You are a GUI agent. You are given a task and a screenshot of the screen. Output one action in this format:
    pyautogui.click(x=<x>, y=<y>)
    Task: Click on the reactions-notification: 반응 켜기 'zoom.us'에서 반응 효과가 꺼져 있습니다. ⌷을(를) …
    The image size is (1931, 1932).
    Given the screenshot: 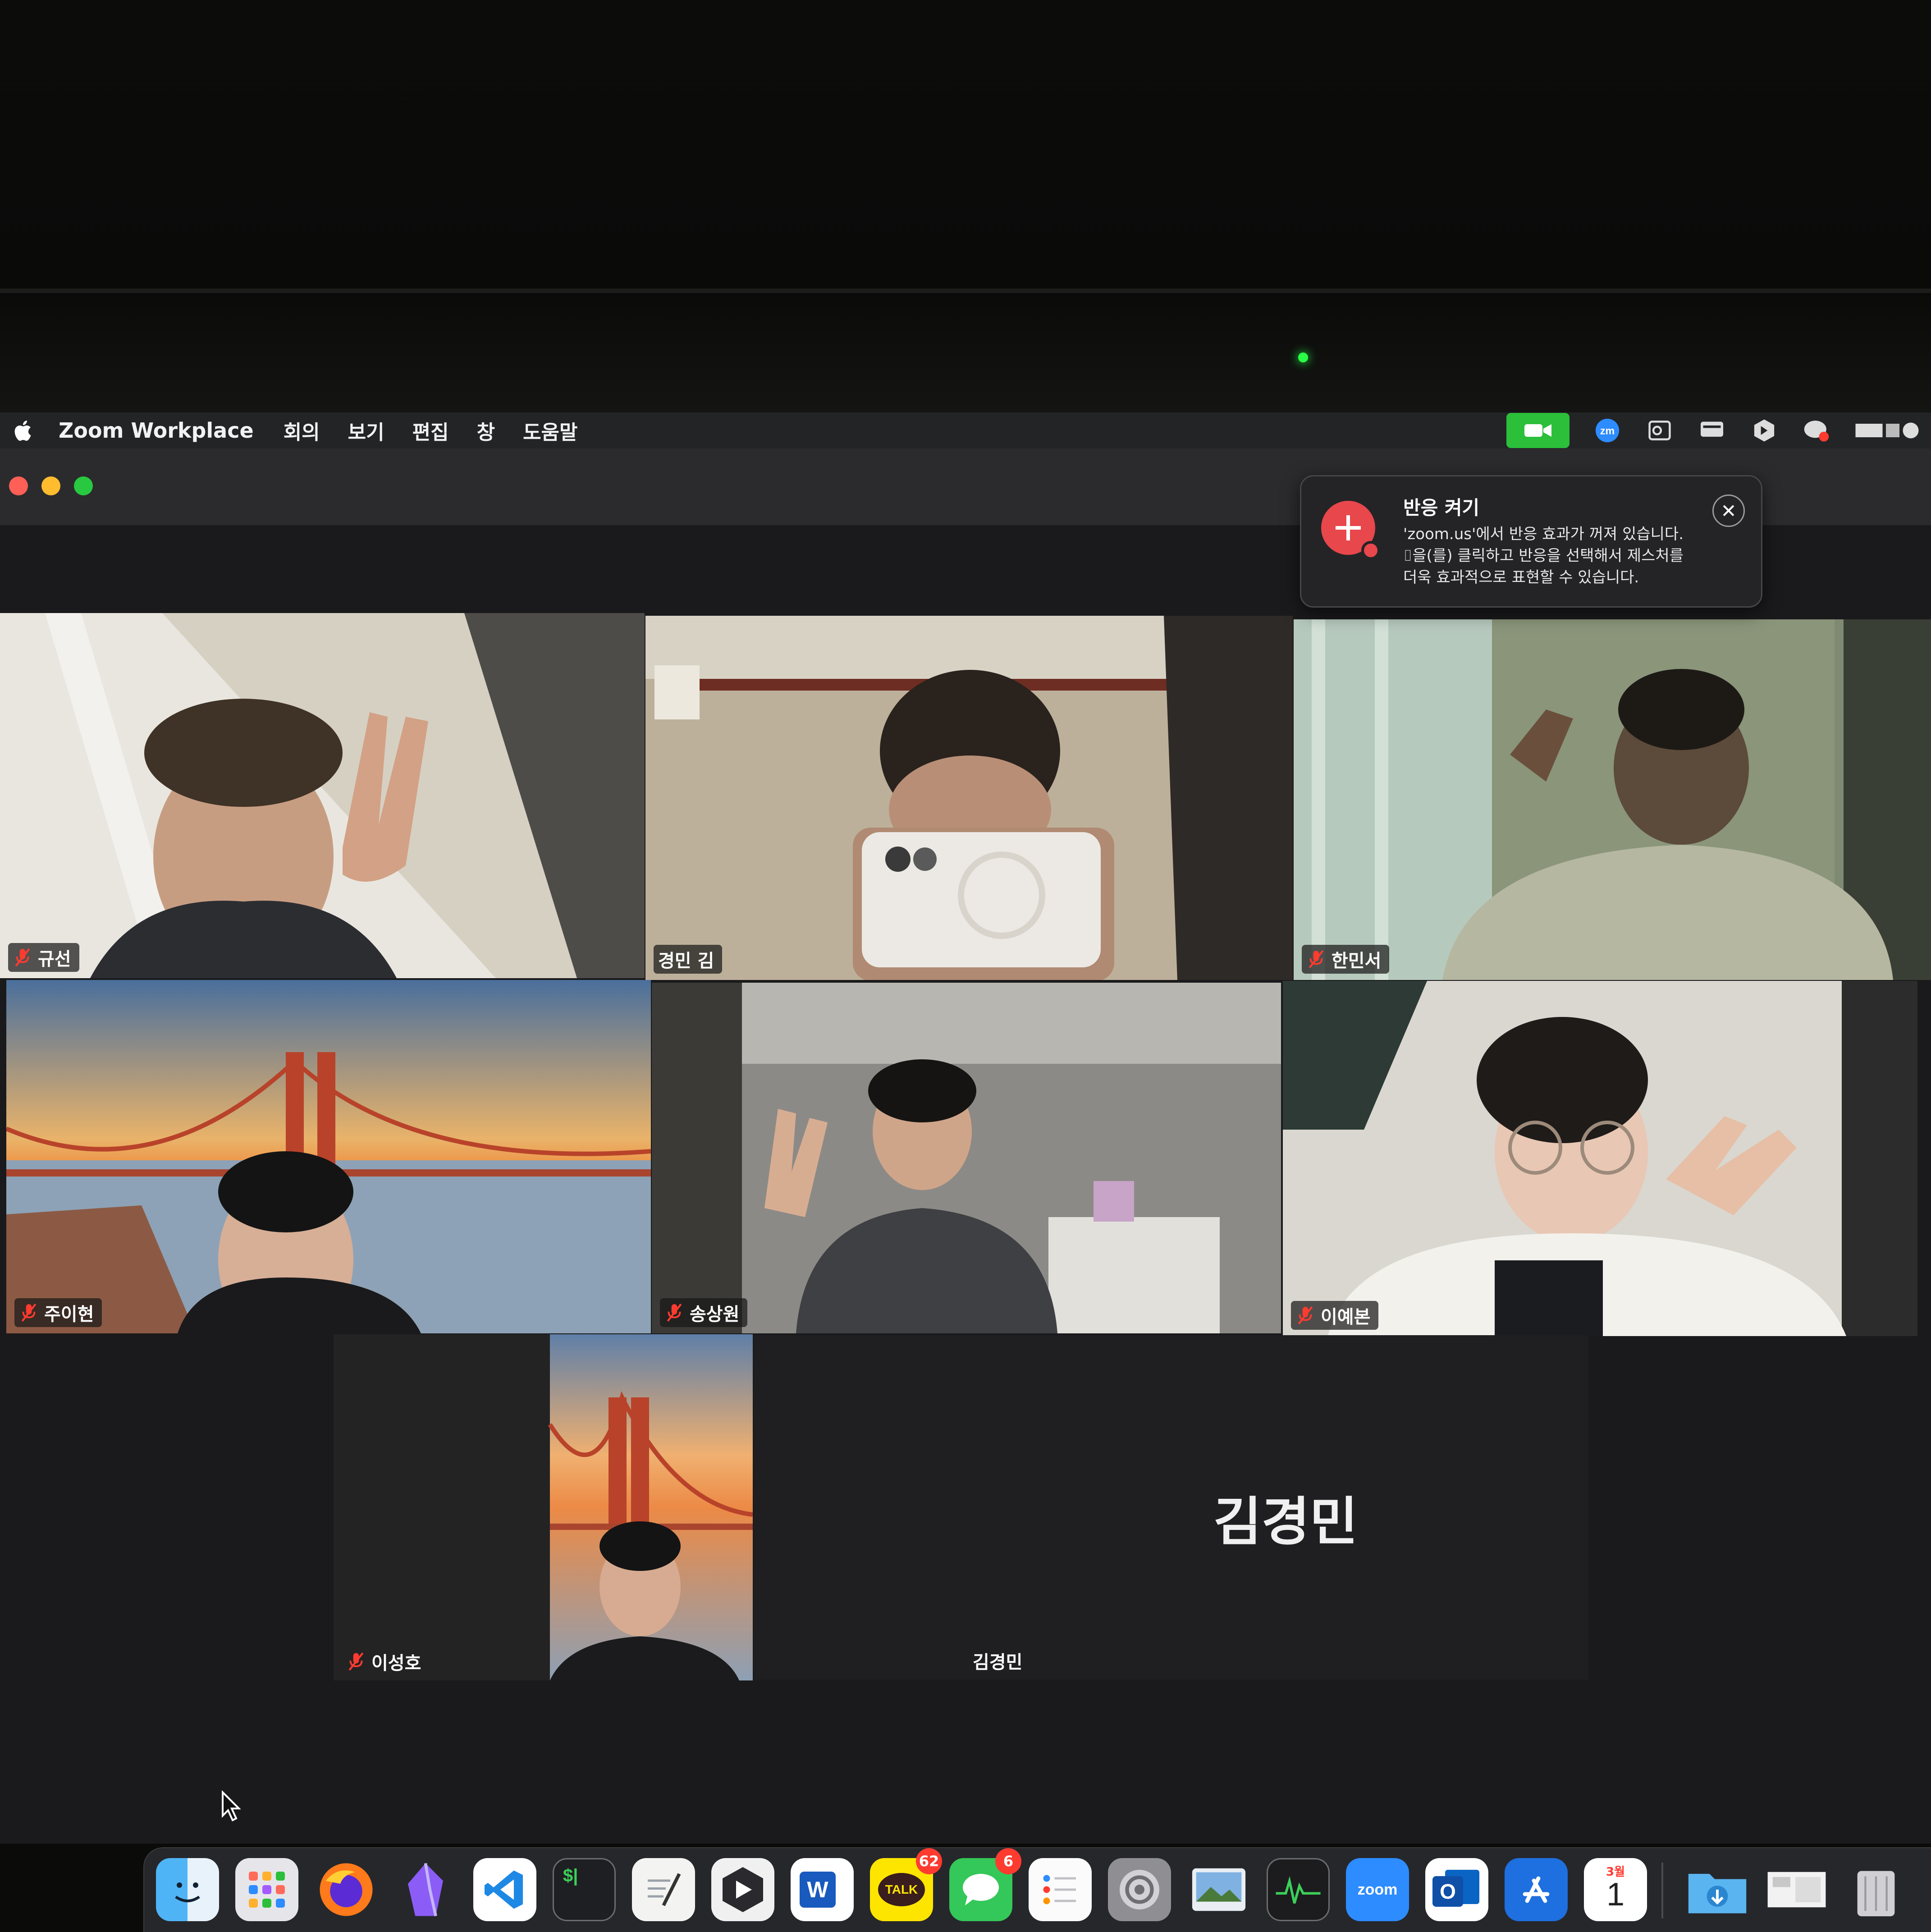 What is the action you would take?
    pyautogui.click(x=1531, y=542)
    